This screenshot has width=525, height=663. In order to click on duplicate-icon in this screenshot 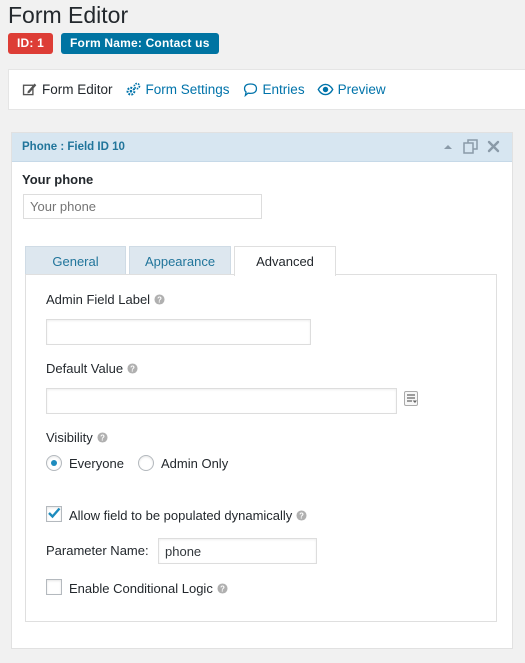, I will do `click(470, 146)`.